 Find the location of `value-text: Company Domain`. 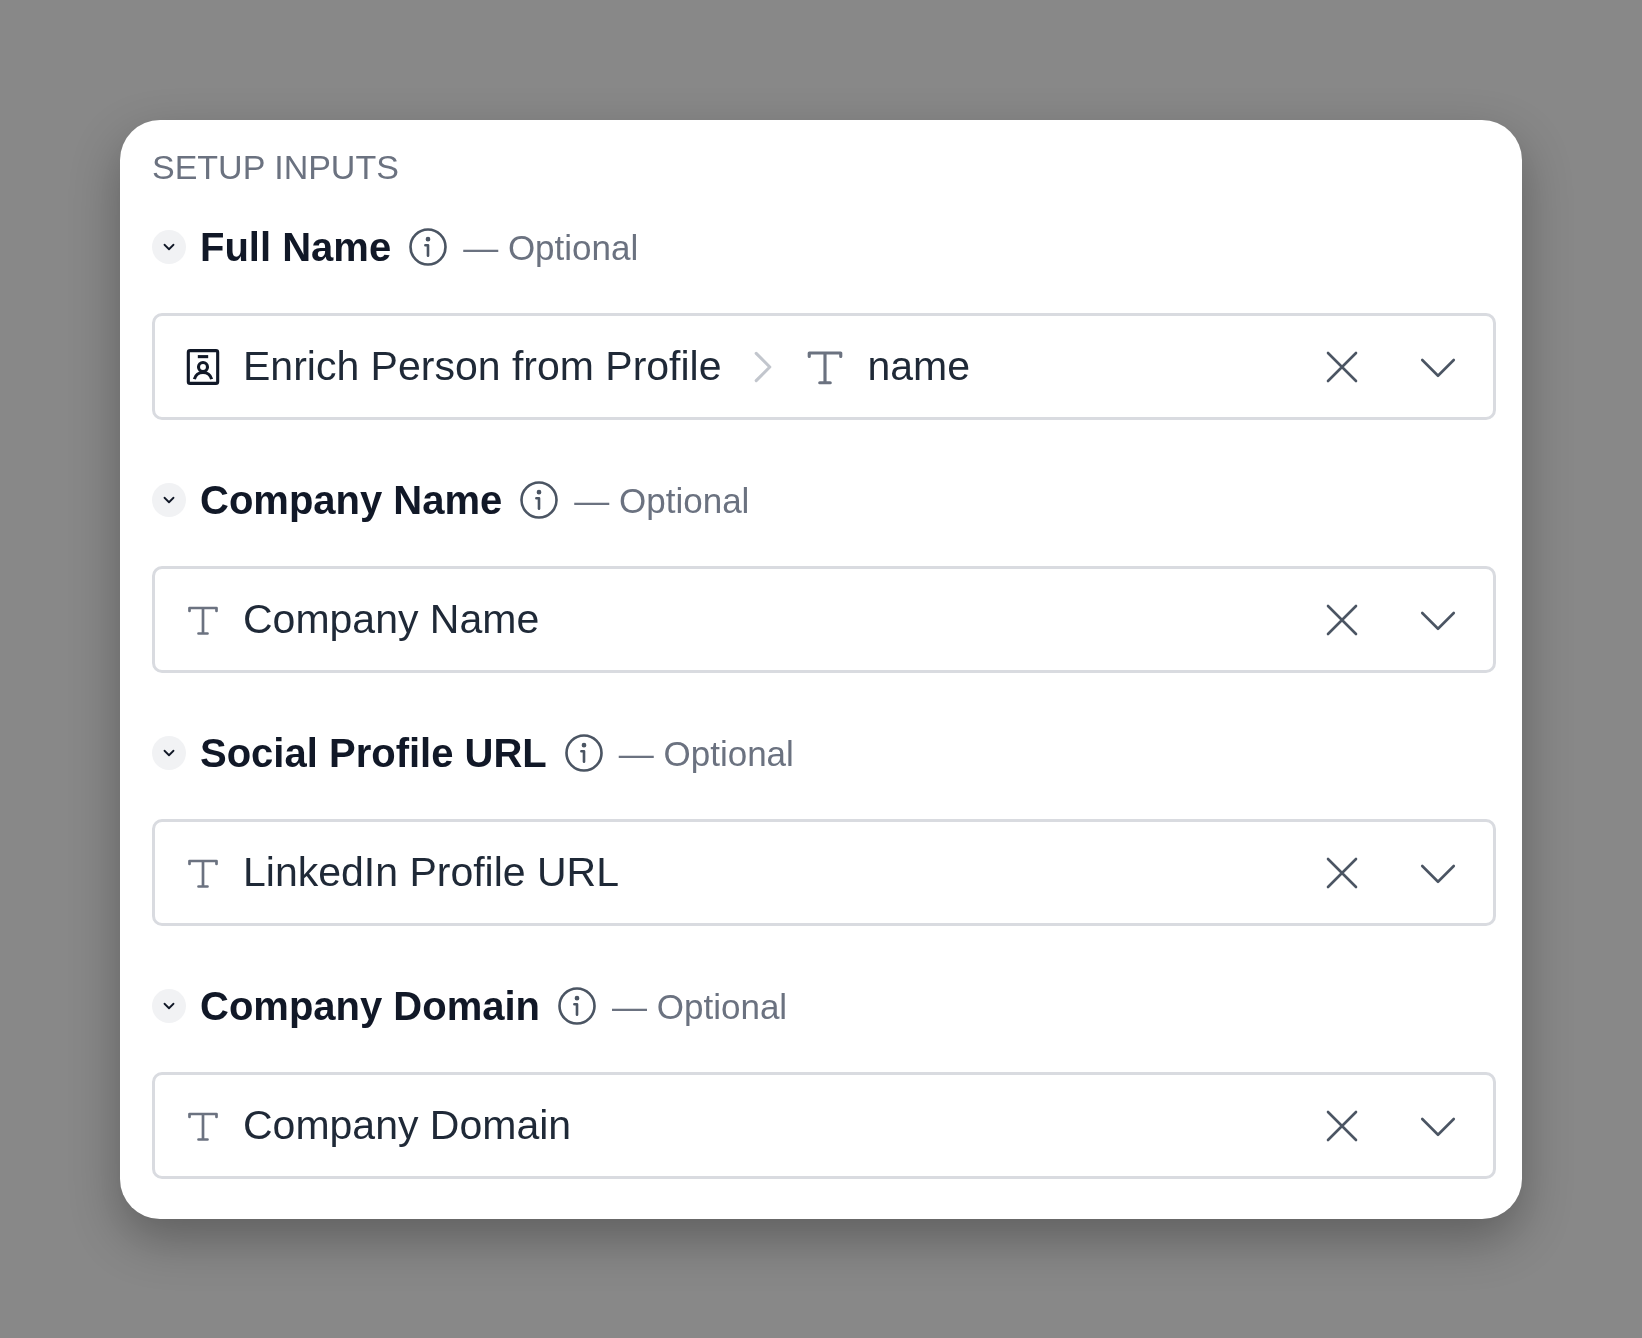

value-text: Company Domain is located at coordinates (407, 1125).